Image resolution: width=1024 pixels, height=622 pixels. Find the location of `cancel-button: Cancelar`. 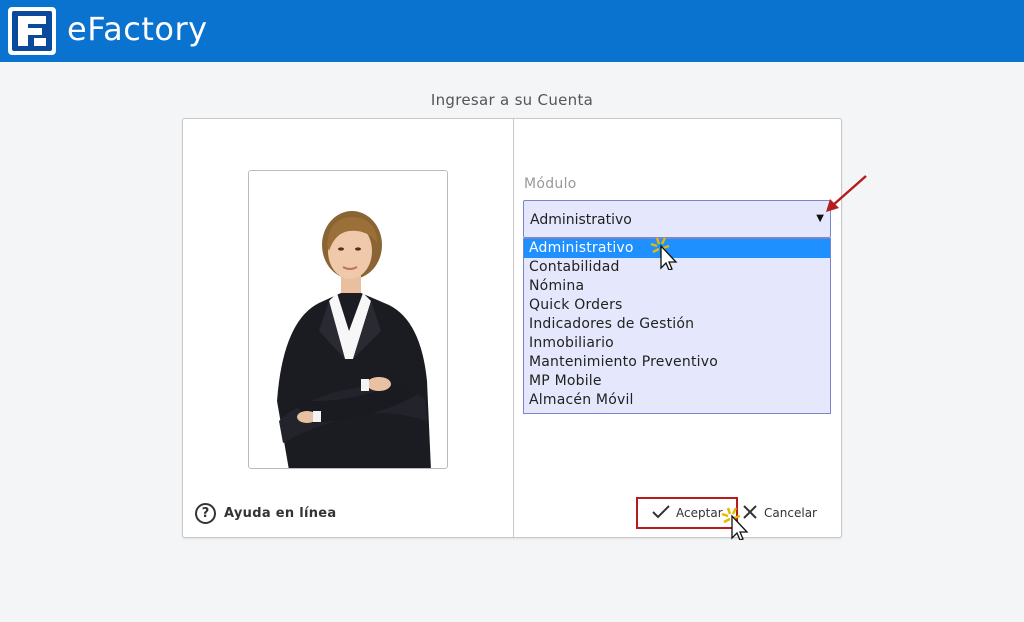

cancel-button: Cancelar is located at coordinates (781, 513).